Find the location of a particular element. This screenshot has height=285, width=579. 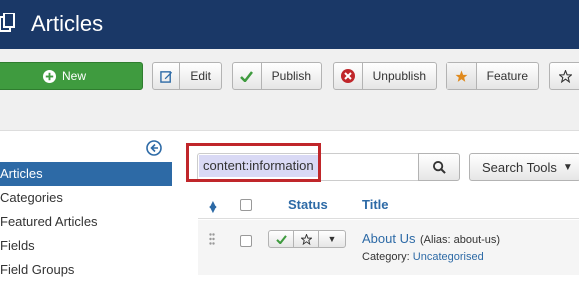

new-label: New is located at coordinates (73, 76).